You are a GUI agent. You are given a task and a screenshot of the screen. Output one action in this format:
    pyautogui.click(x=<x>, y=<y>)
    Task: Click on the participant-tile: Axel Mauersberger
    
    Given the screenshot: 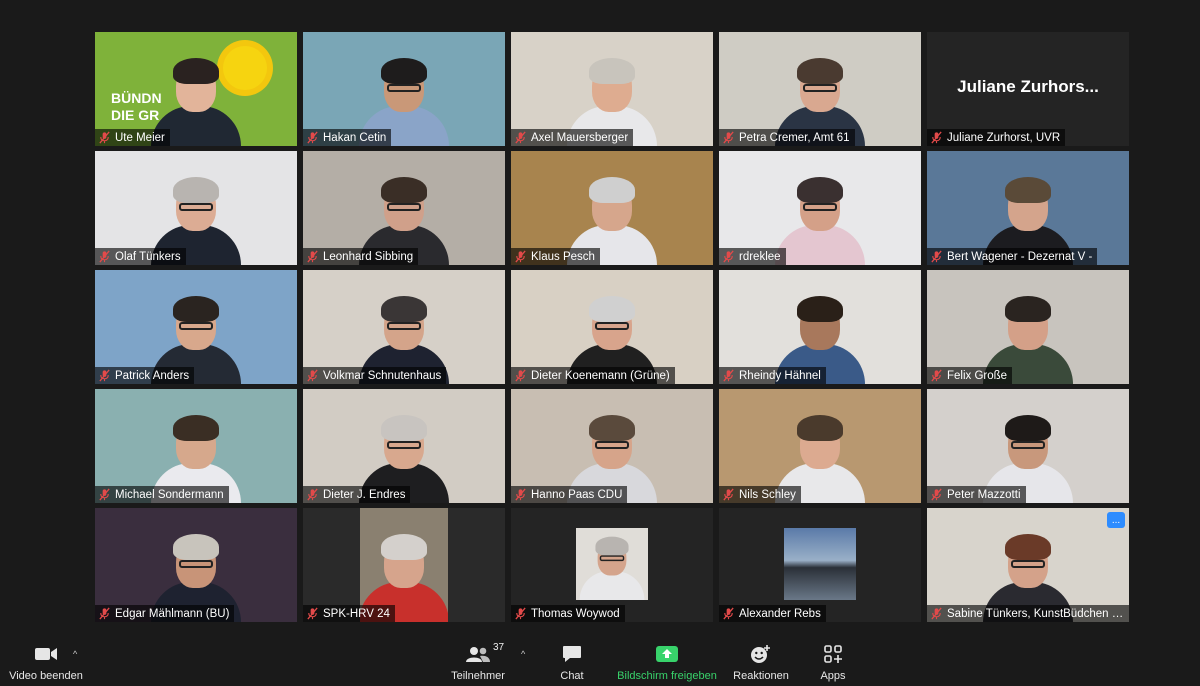 What is the action you would take?
    pyautogui.click(x=612, y=89)
    